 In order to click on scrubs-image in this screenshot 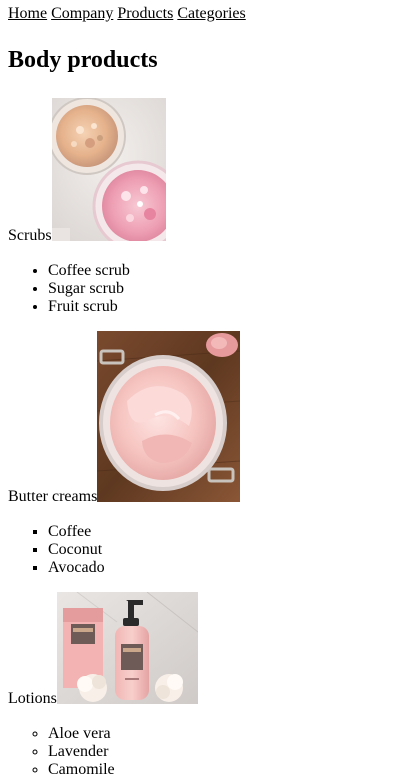, I will do `click(108, 169)`.